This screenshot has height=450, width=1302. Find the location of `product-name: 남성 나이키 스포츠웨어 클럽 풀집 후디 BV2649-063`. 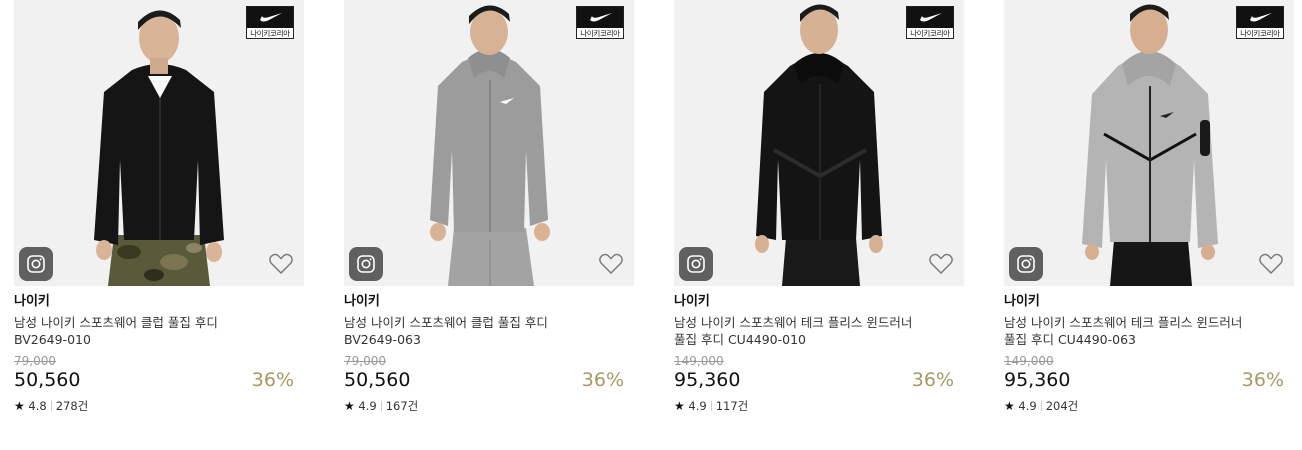

product-name: 남성 나이키 스포츠웨어 클럽 풀집 후디 BV2649-063 is located at coordinates (474, 331).